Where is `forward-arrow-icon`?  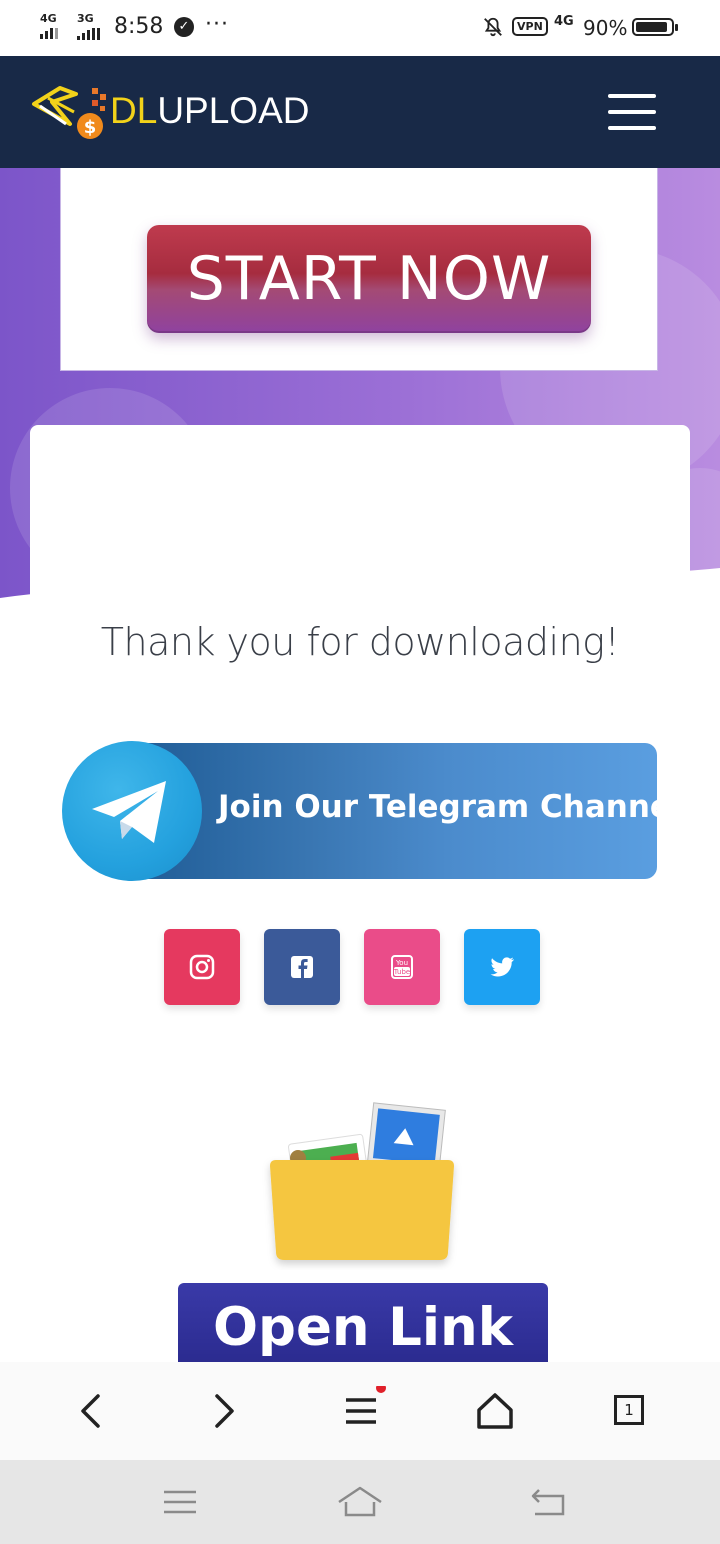 forward-arrow-icon is located at coordinates (225, 1411).